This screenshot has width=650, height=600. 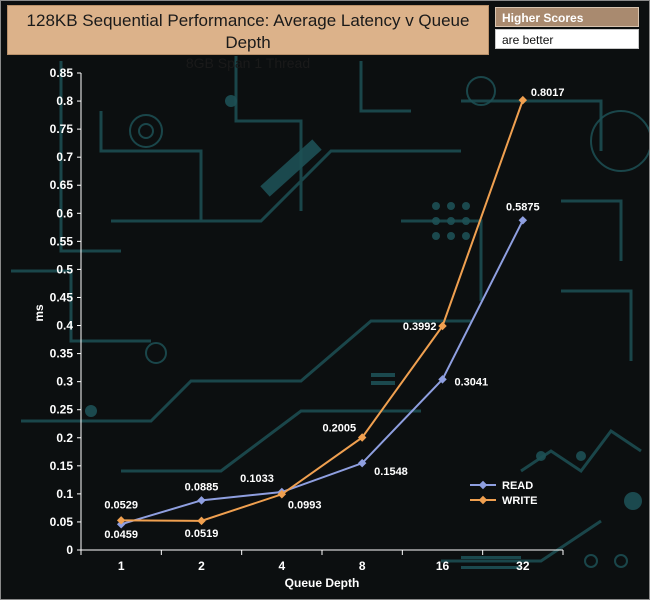 I want to click on y-tick-label: 0.5, so click(x=64, y=269).